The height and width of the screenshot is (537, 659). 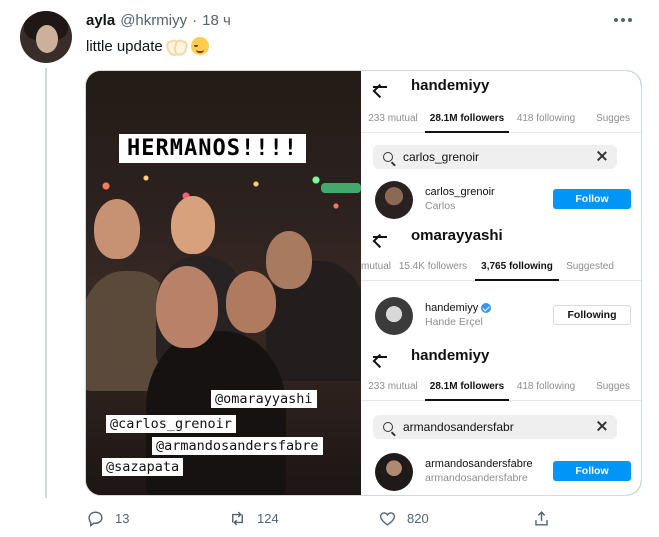 I want to click on result-name: Hande Erçel, so click(x=454, y=322).